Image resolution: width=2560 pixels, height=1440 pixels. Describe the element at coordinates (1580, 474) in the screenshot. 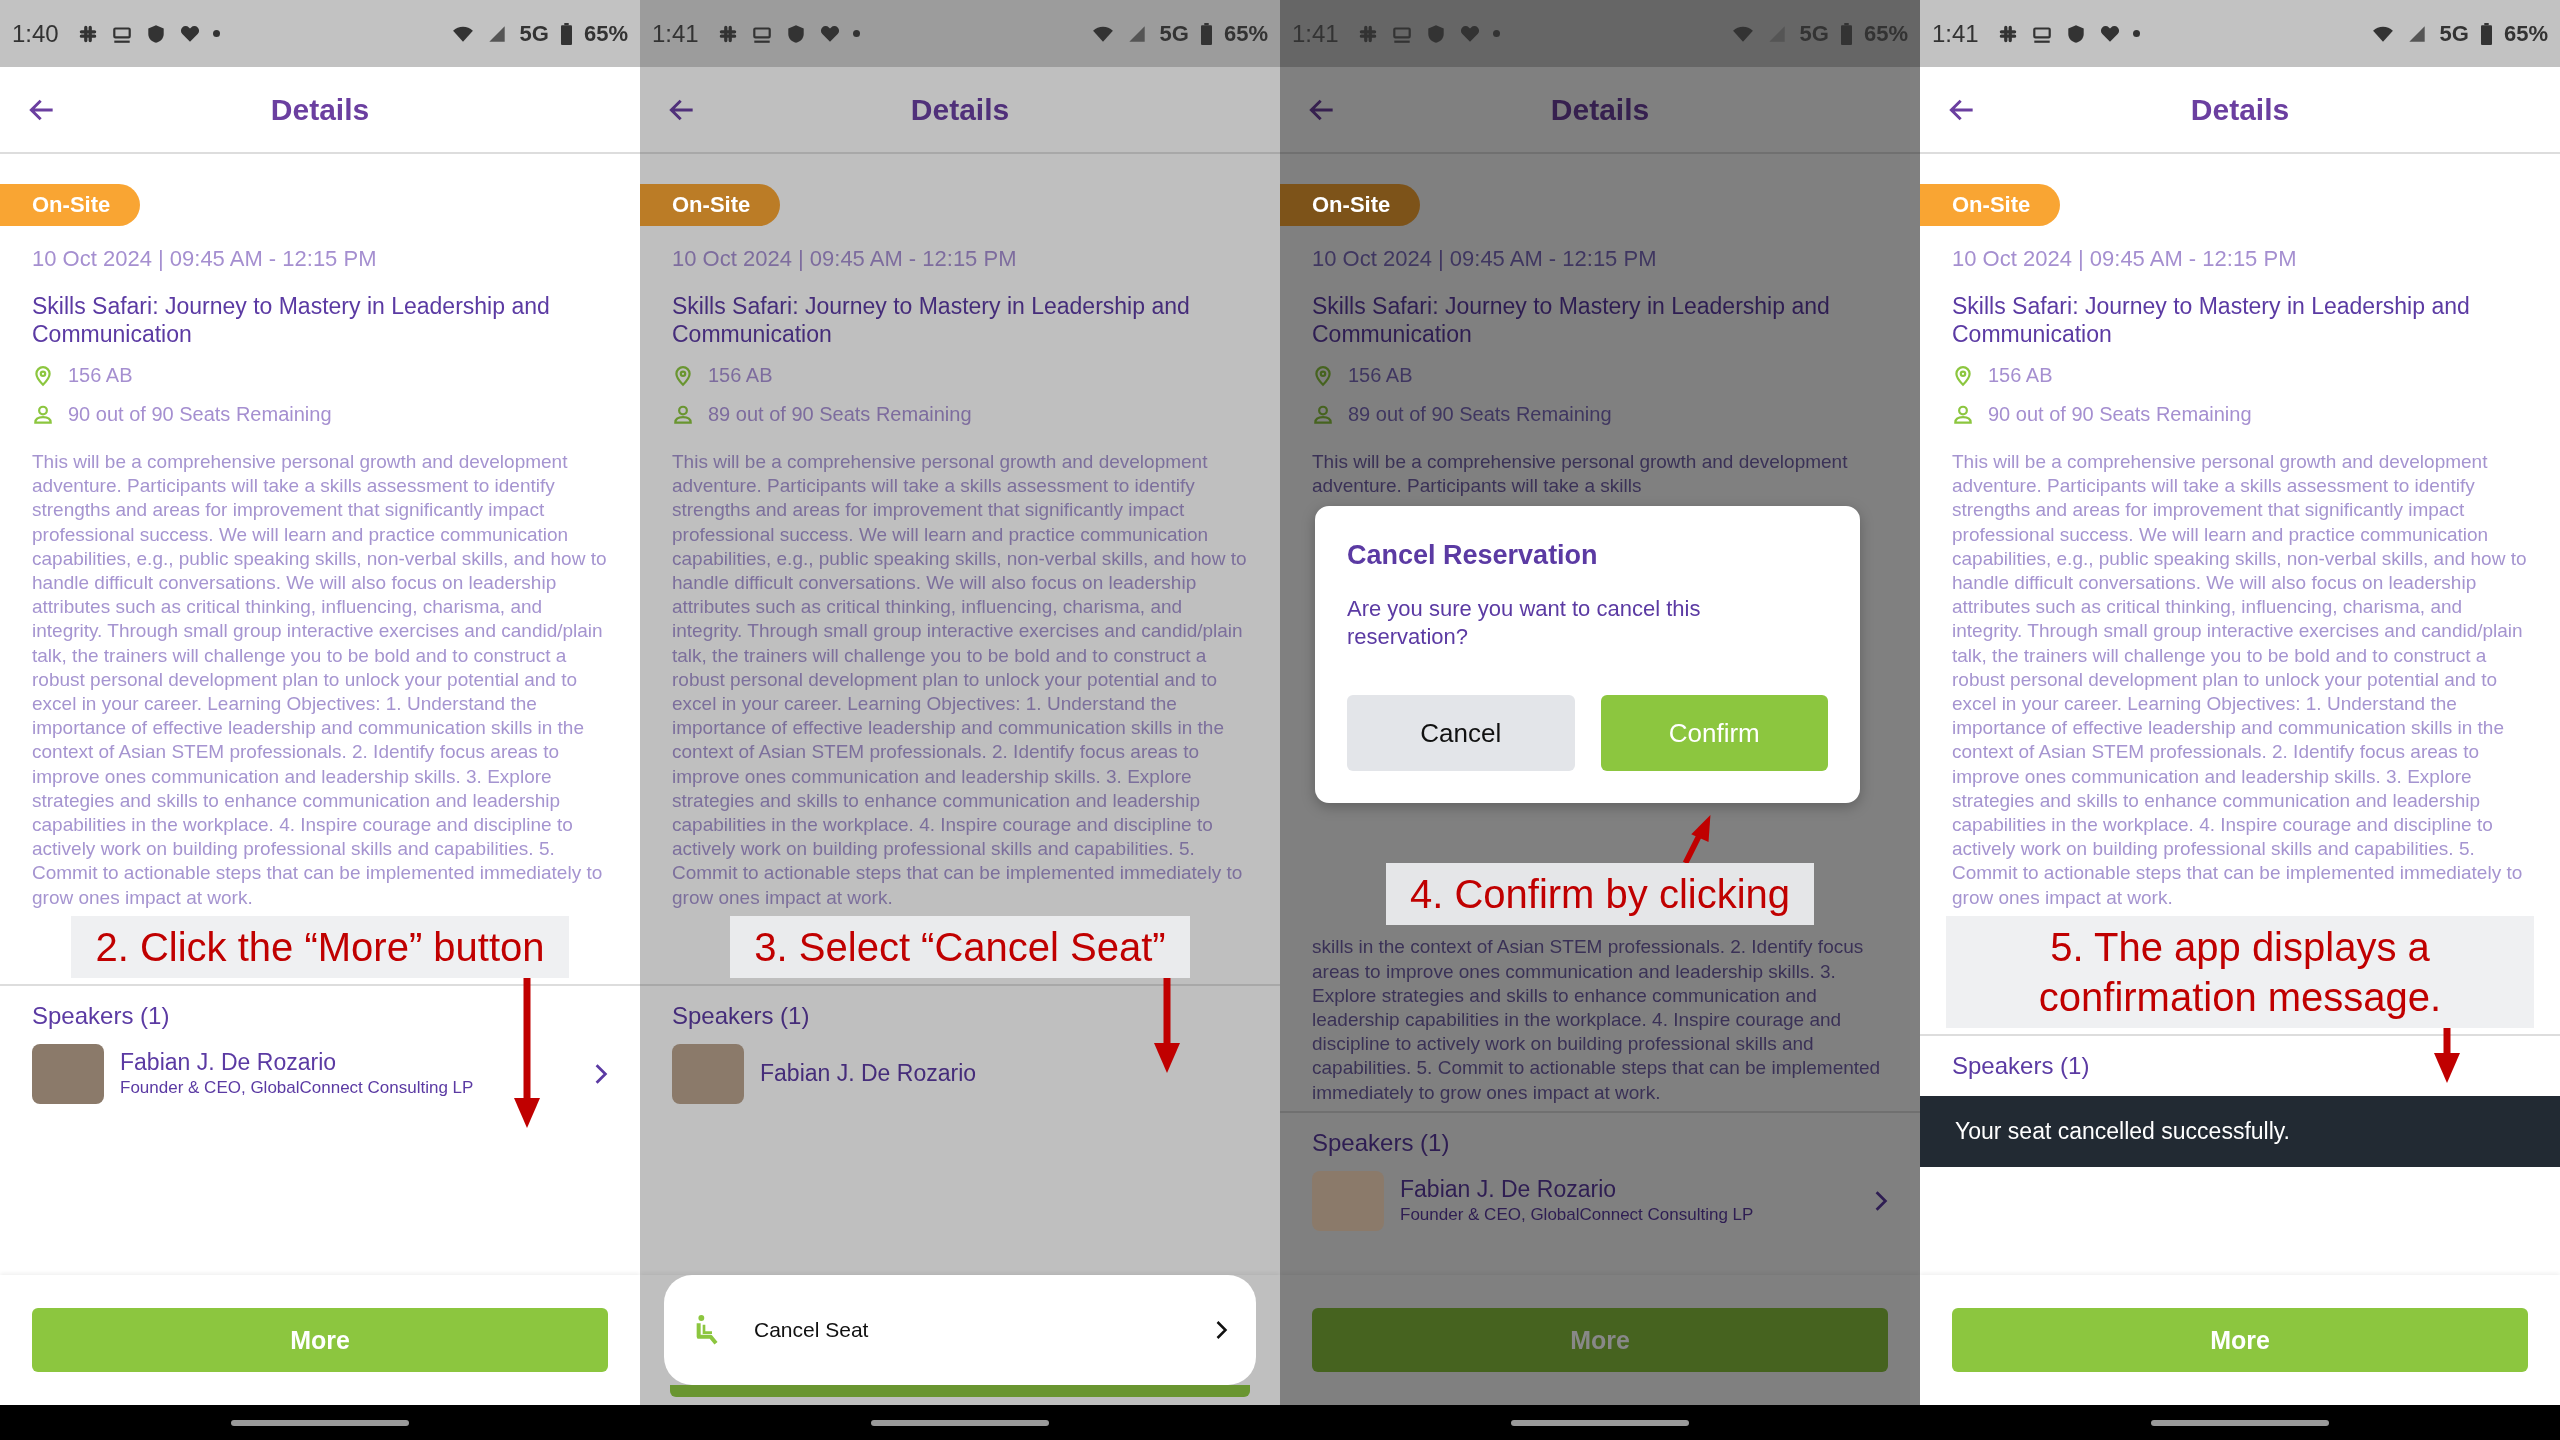

I see `event-description: This will be a comprehensive personal growth and development adventure. Participants will take a skills` at that location.